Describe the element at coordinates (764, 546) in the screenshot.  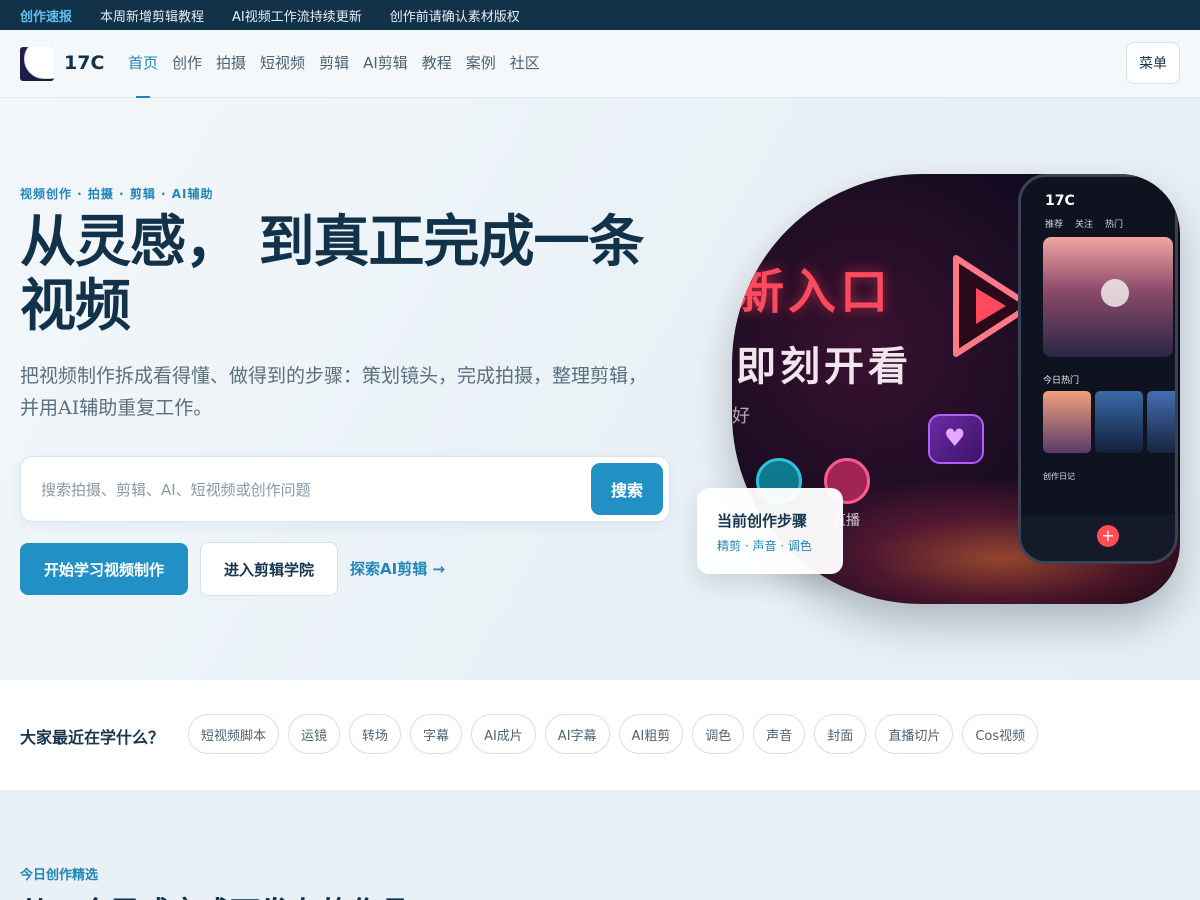
I see `step-card-steps: 精剪 · 声音 · 调色` at that location.